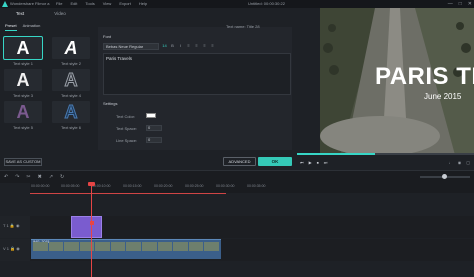 This screenshot has height=277, width=474. What do you see at coordinates (28, 177) in the screenshot?
I see `cut-icon: ✂` at bounding box center [28, 177].